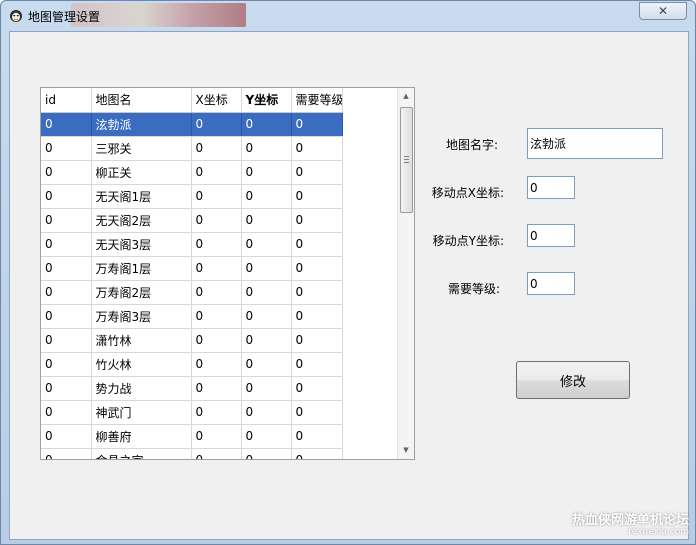 The width and height of the screenshot is (696, 545). What do you see at coordinates (473, 289) in the screenshot?
I see `required-level-label: 需要等级:` at bounding box center [473, 289].